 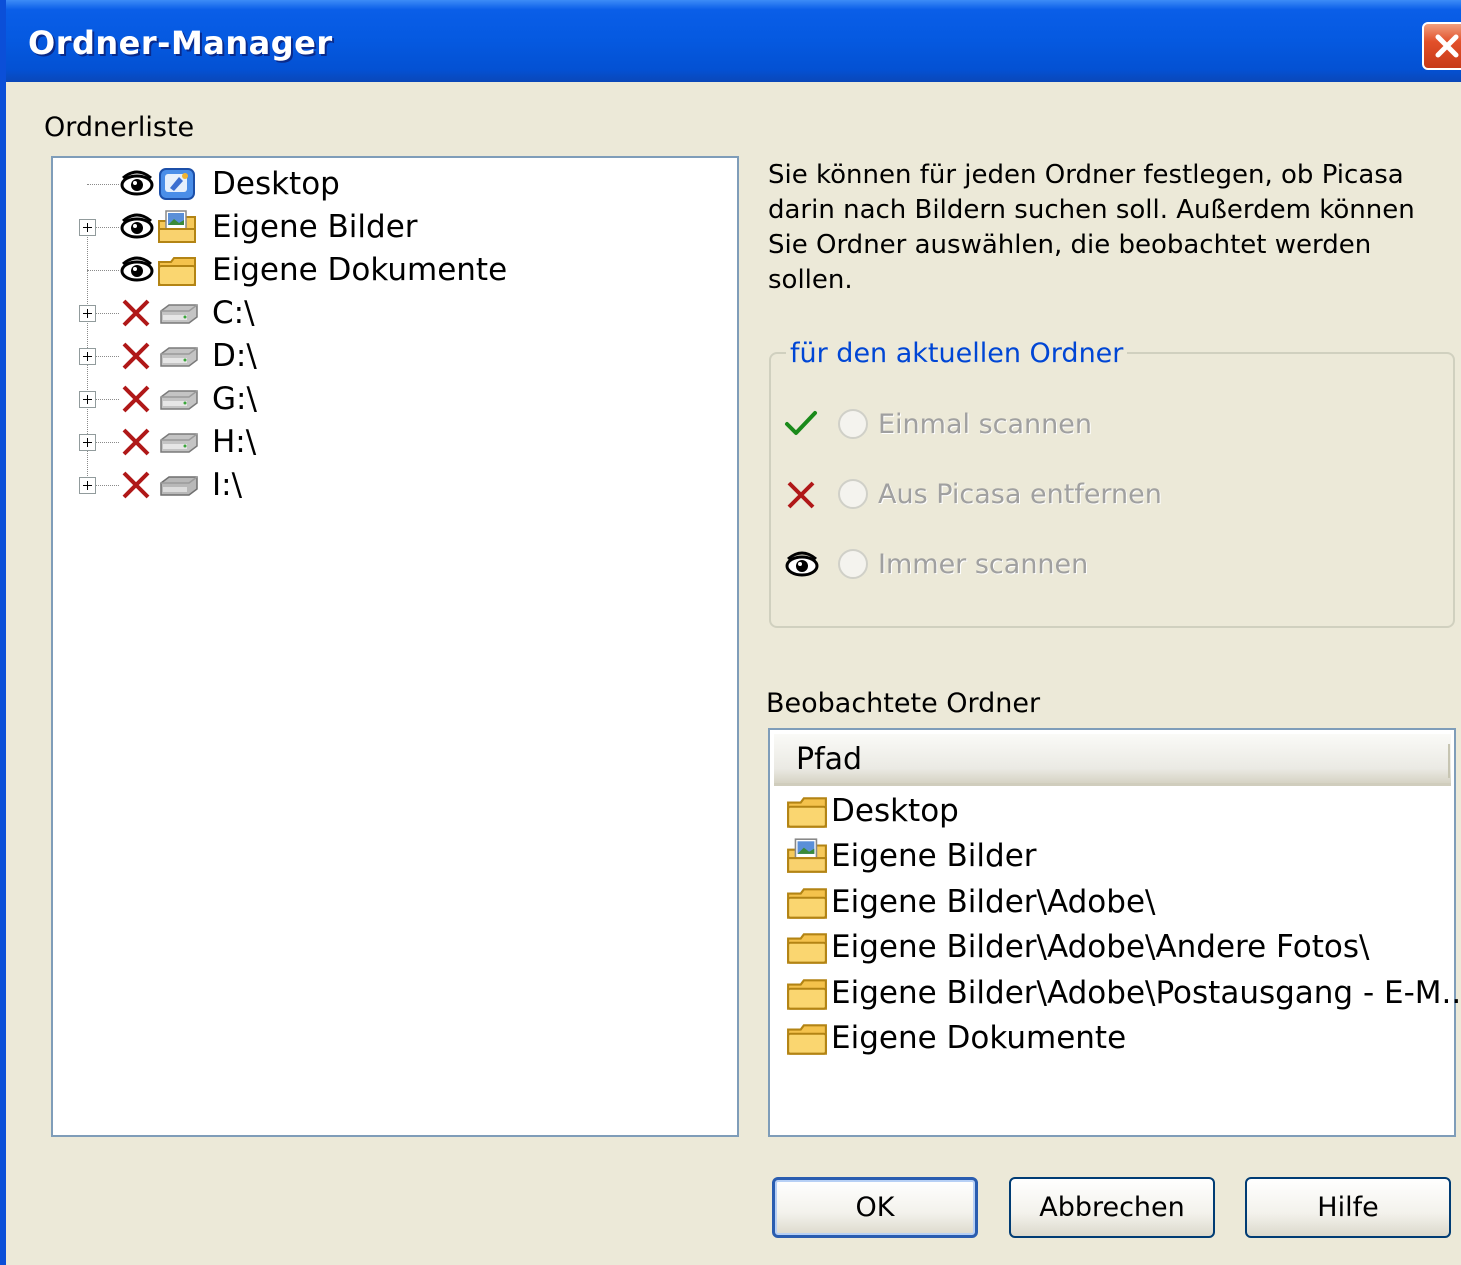 I want to click on tree-item-label: I:\, so click(x=227, y=485).